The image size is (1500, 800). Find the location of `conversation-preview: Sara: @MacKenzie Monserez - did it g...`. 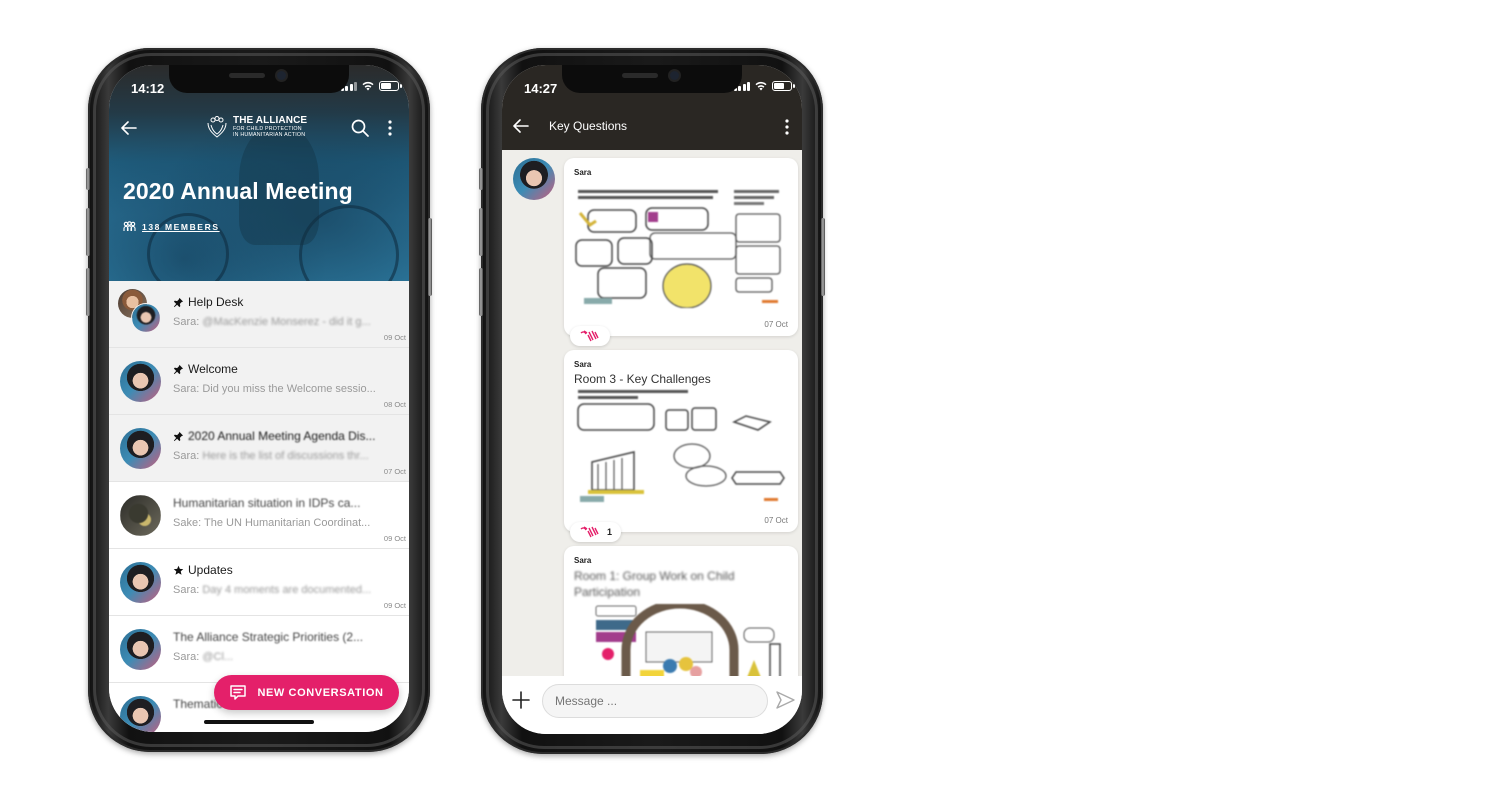

conversation-preview: Sara: @MacKenzie Monserez - did it g... is located at coordinates (272, 322).